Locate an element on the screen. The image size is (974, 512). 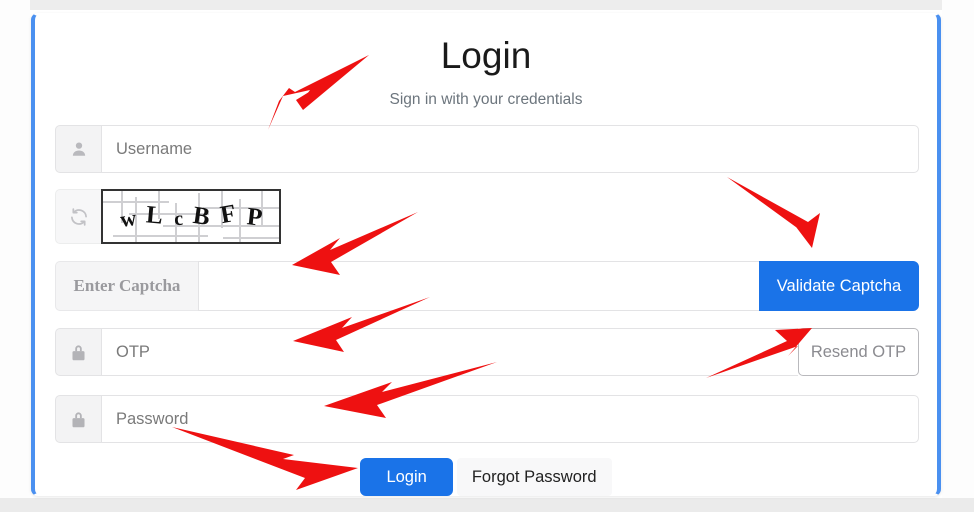
captcha-char: L is located at coordinates (155, 215).